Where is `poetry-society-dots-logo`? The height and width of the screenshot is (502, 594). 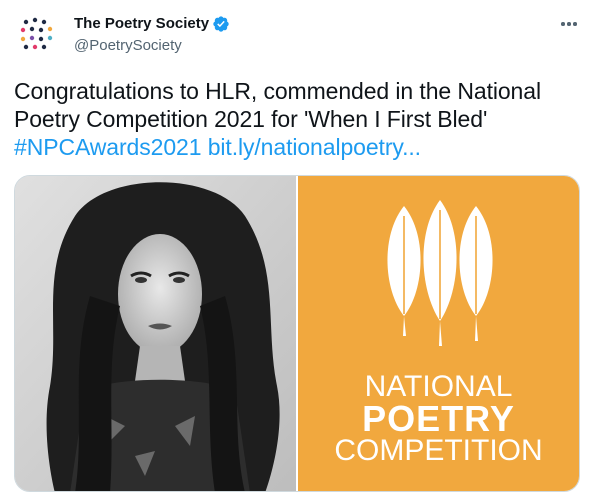 poetry-society-dots-logo is located at coordinates (36, 33).